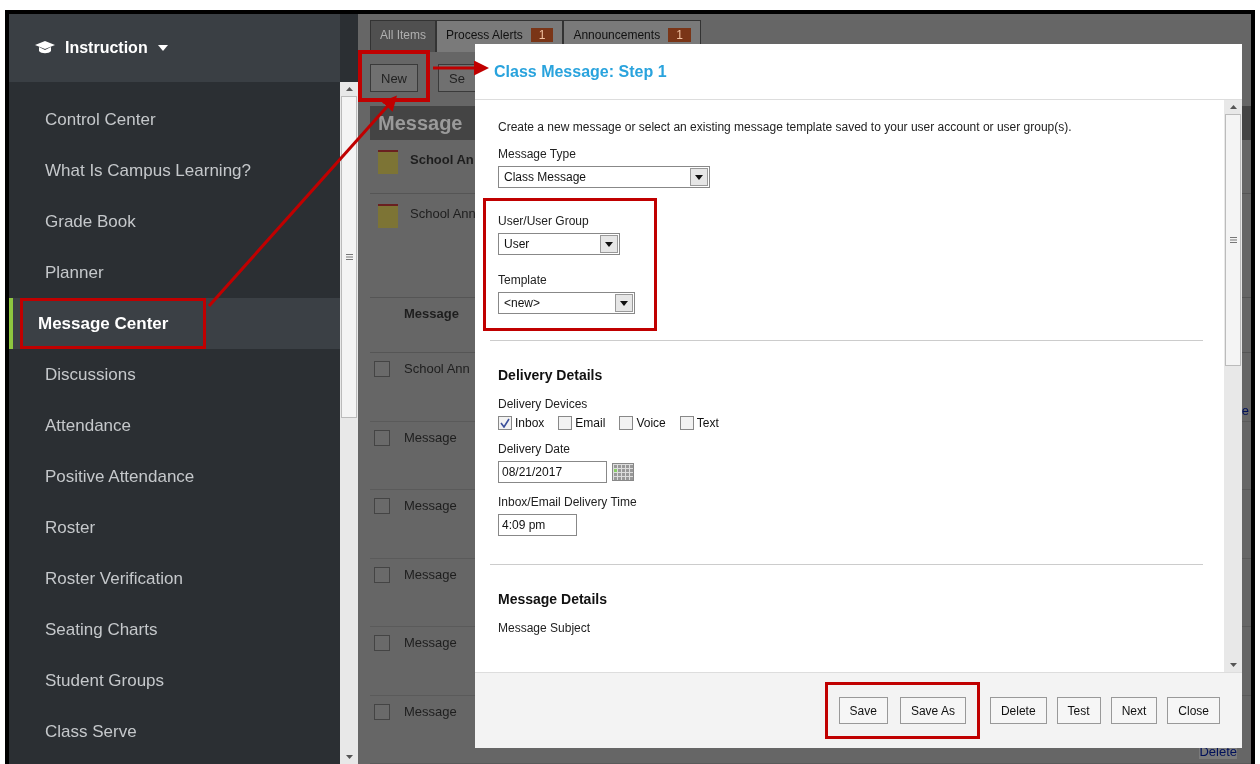 The image size is (1260, 764). I want to click on intro-text: Create a new message or select an existing message template saved to your user account or user group(s)., so click(785, 127).